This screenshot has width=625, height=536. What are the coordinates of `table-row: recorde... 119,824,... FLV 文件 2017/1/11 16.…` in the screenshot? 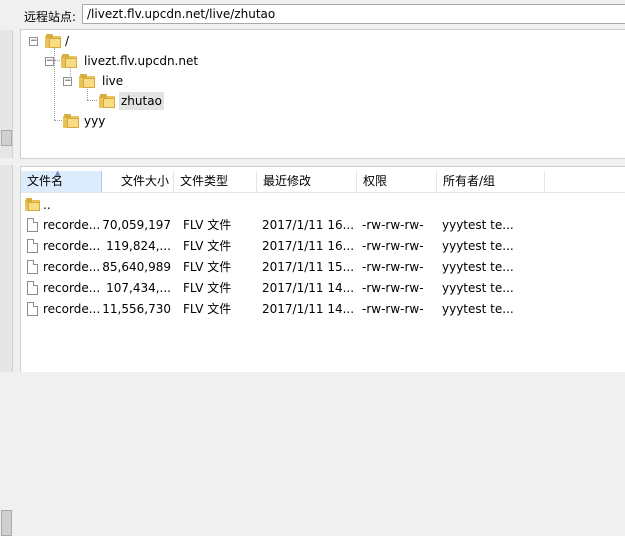 It's located at (323, 246).